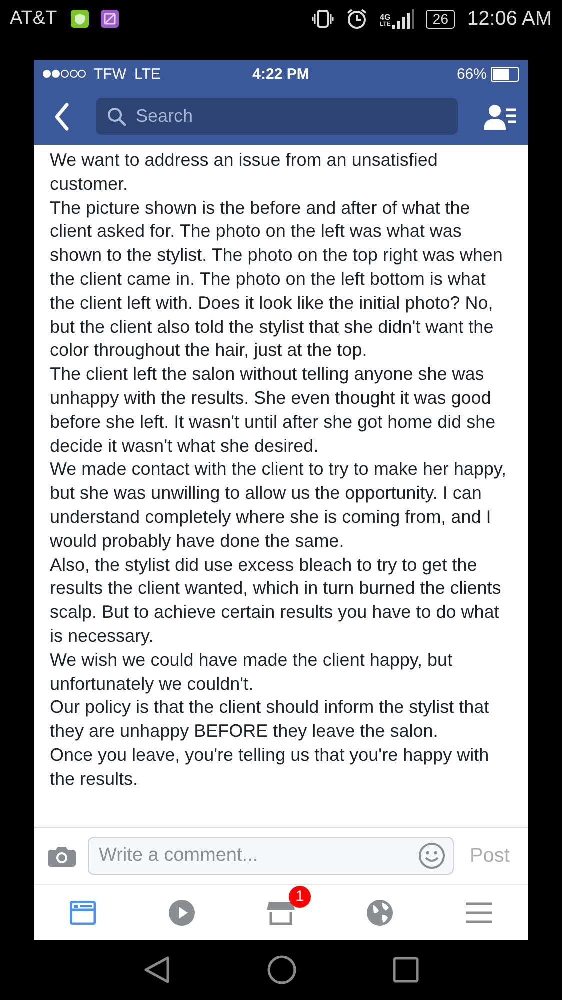  I want to click on search-field: Search, so click(277, 116).